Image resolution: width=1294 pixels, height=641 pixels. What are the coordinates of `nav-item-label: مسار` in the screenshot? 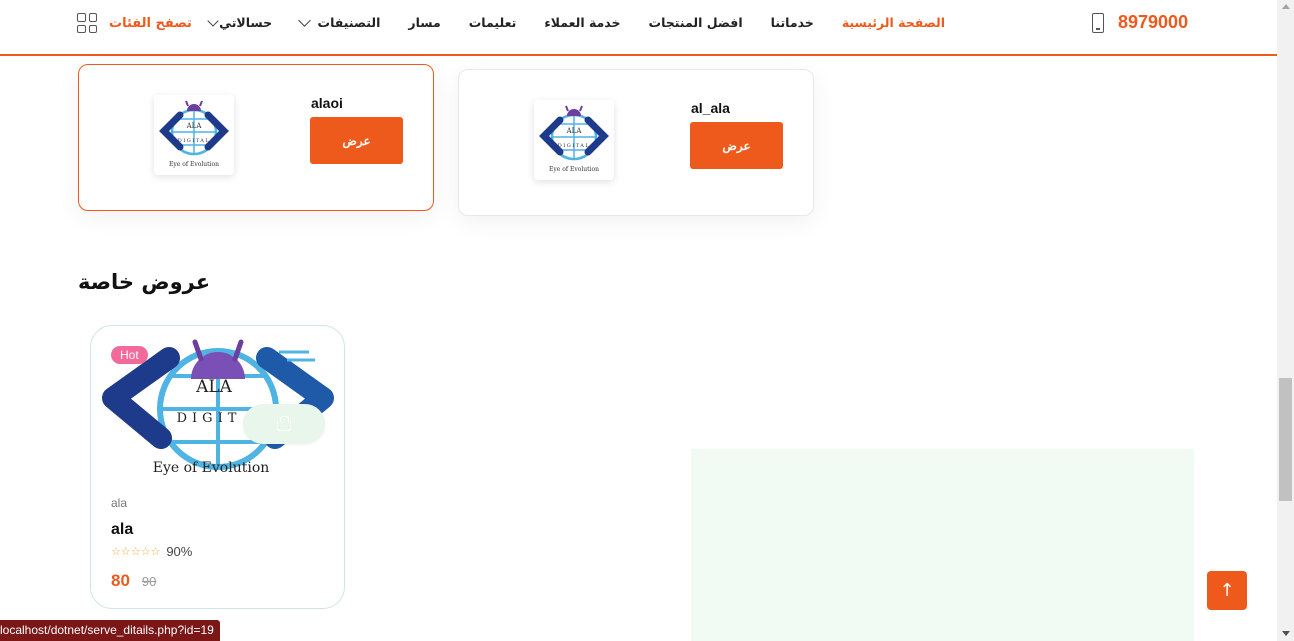 It's located at (424, 22).